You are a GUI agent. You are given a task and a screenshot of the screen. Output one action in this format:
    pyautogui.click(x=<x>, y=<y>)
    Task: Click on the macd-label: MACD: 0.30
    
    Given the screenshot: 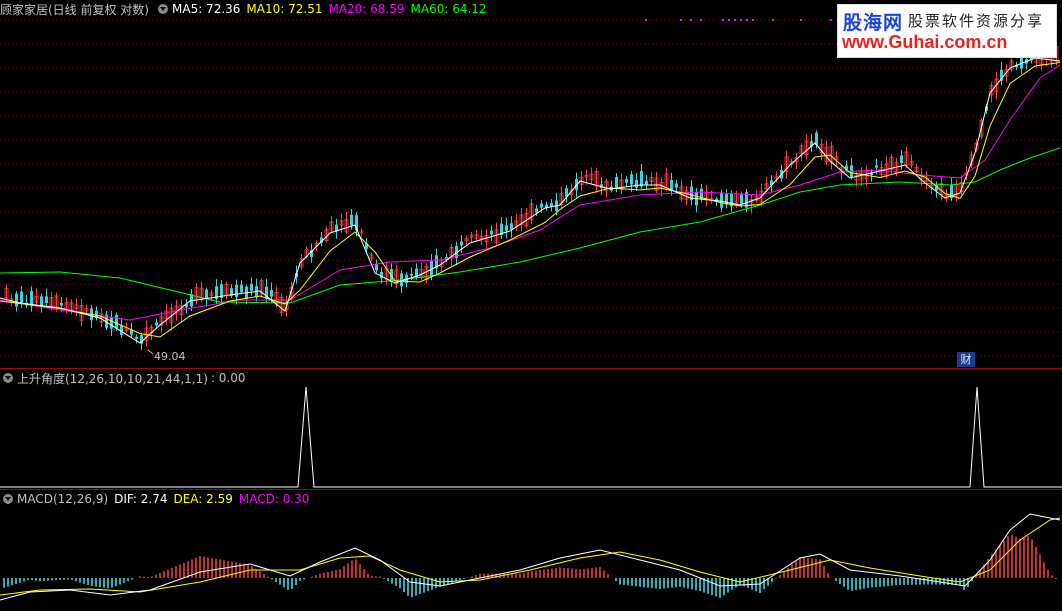 What is the action you would take?
    pyautogui.click(x=274, y=499)
    